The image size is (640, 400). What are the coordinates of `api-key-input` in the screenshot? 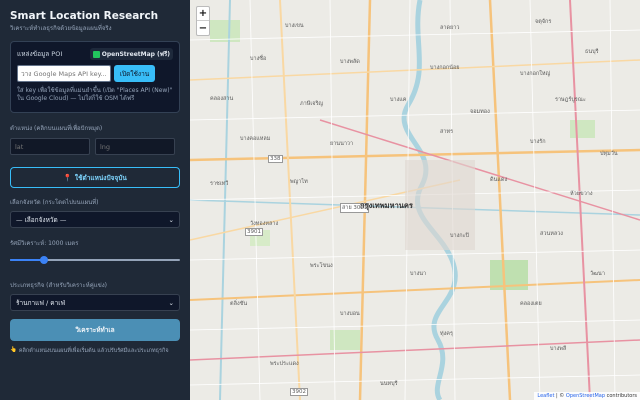 It's located at (64, 73).